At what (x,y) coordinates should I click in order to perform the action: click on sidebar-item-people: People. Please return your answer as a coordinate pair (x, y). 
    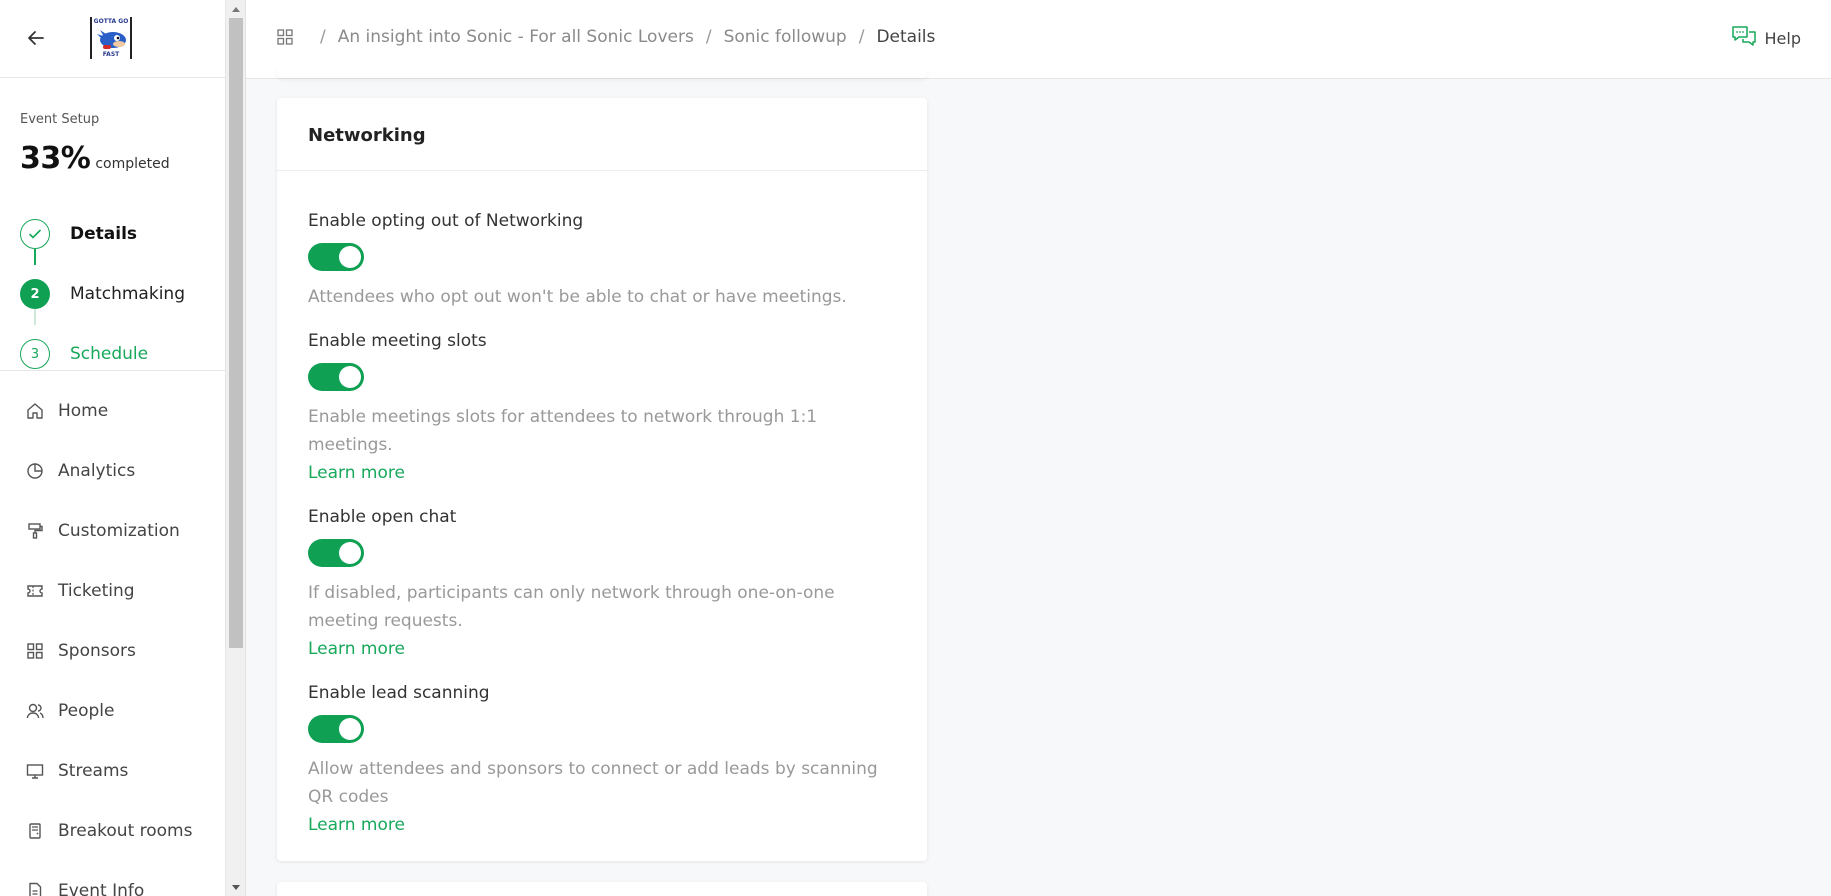
    Looking at the image, I should click on (112, 711).